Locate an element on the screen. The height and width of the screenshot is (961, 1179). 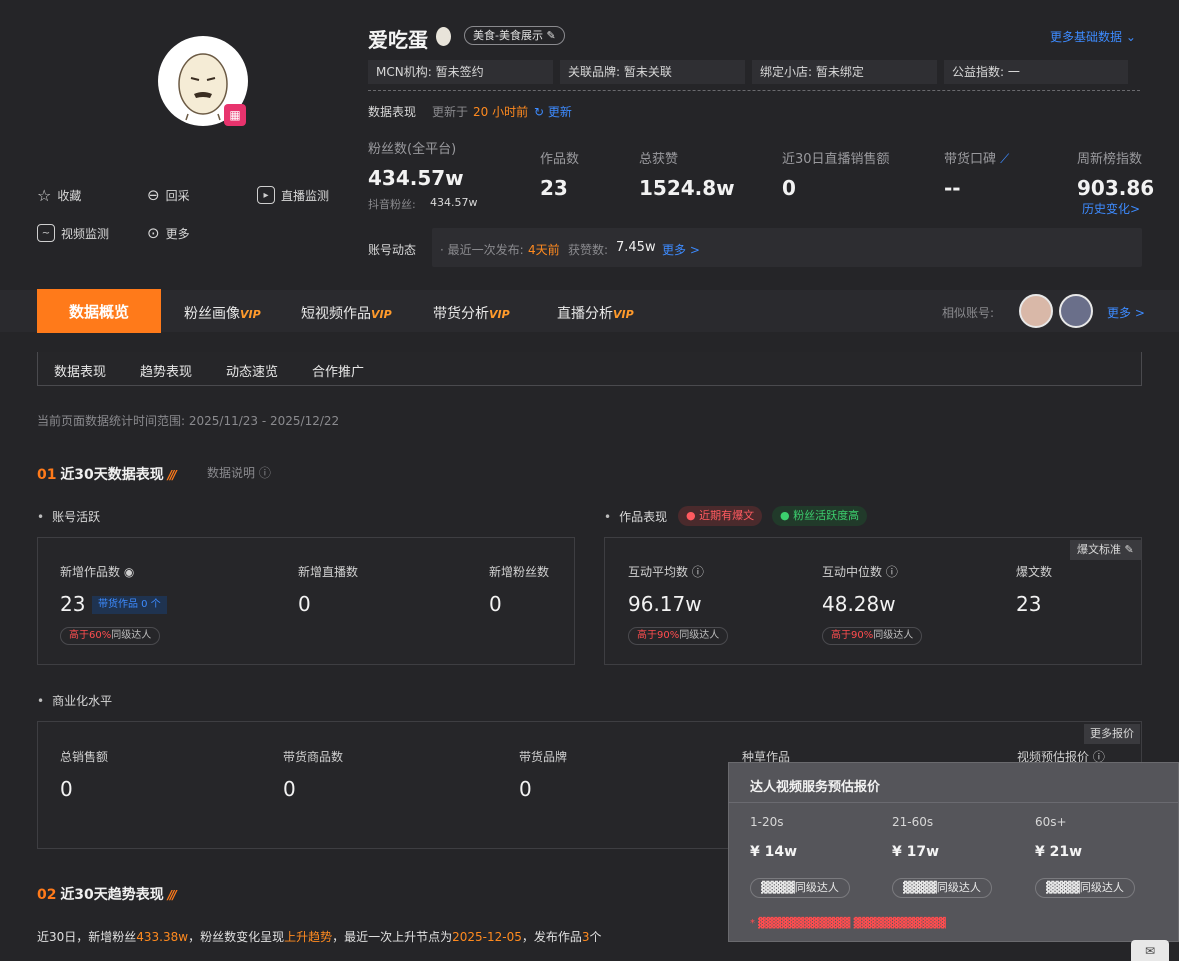
hot-standard-button: 爆文标准 ✎ is located at coordinates (1105, 550).